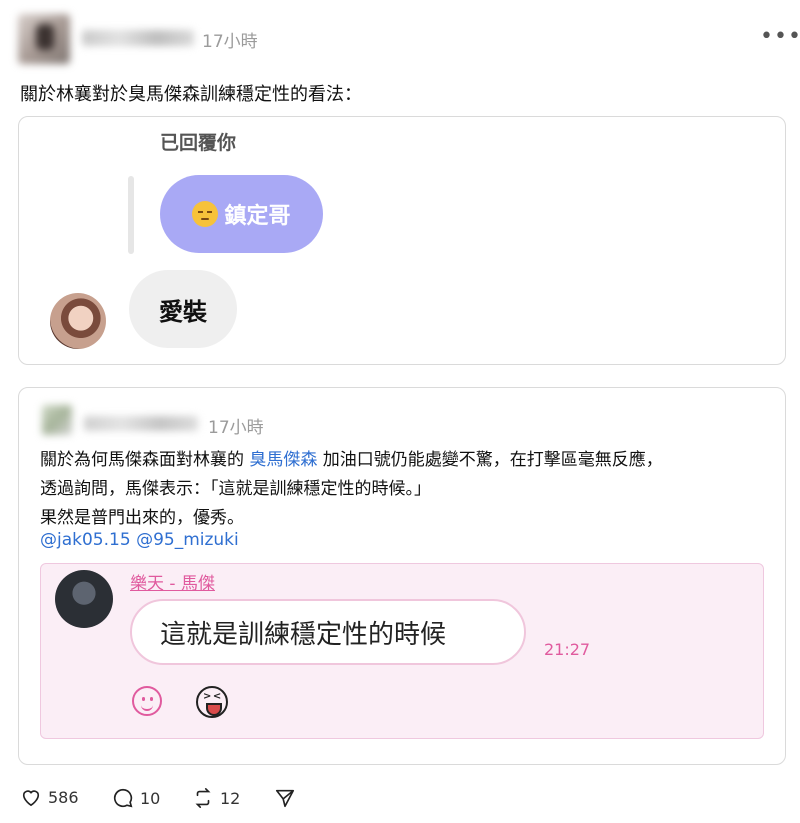 The image size is (800, 823). What do you see at coordinates (63, 797) in the screenshot?
I see `like-count: 586` at bounding box center [63, 797].